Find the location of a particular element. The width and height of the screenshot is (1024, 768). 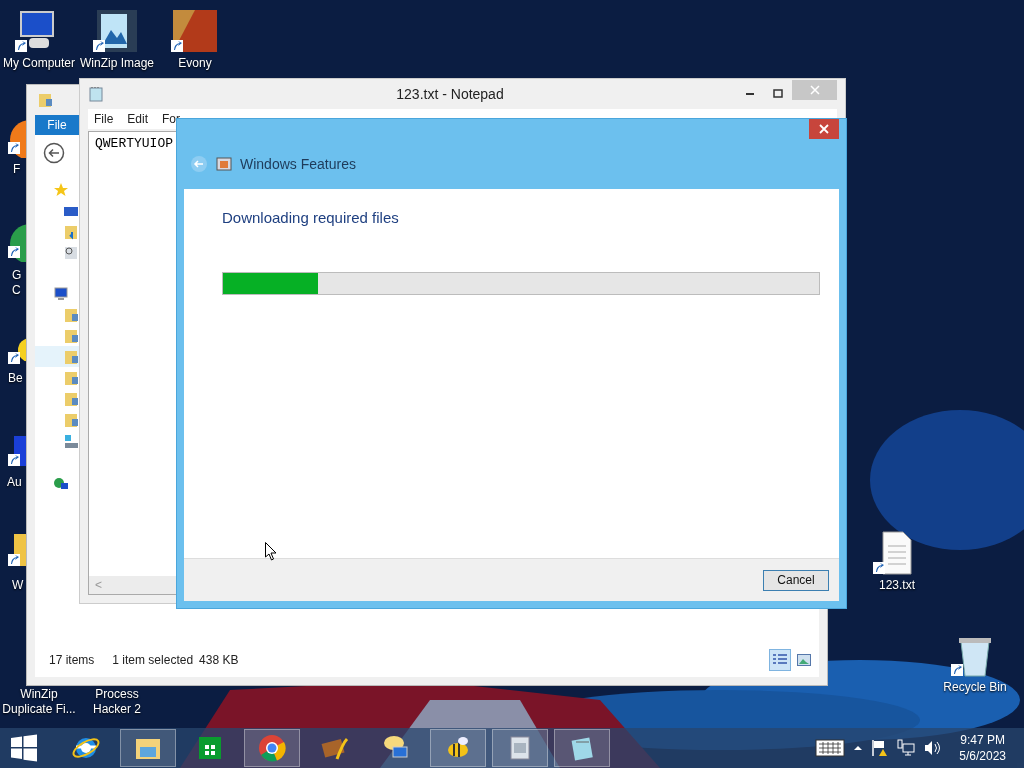

selection-status: 1 item selected 438 KB is located at coordinates (175, 660).